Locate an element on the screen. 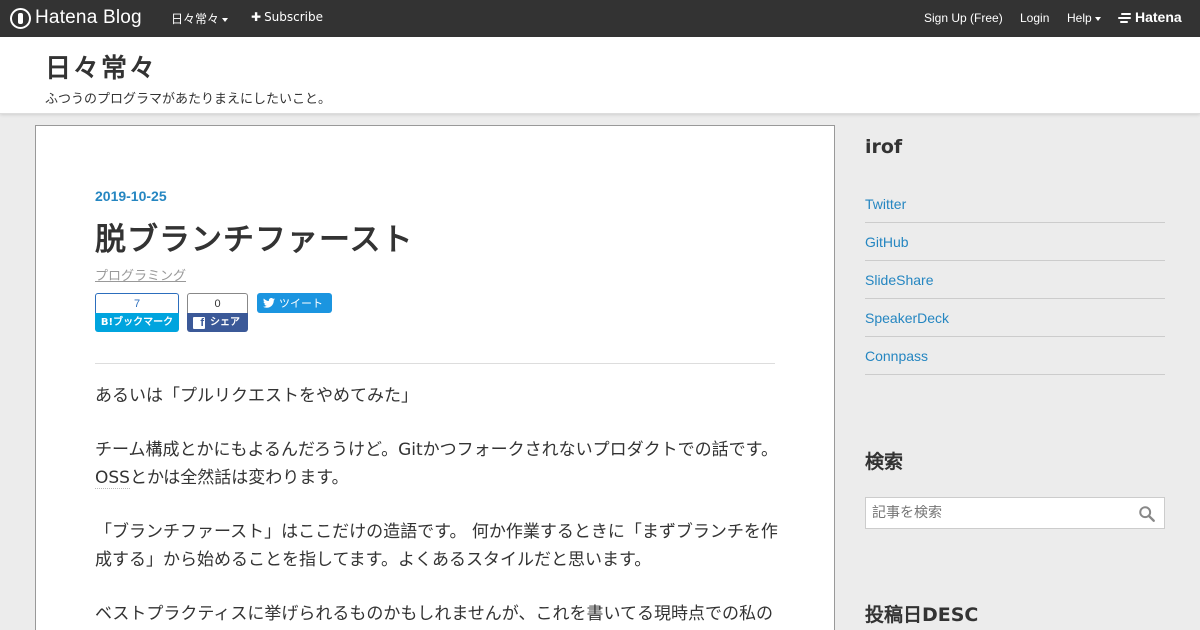 This screenshot has width=1200, height=630. logo-text: Hatena Blog is located at coordinates (88, 17).